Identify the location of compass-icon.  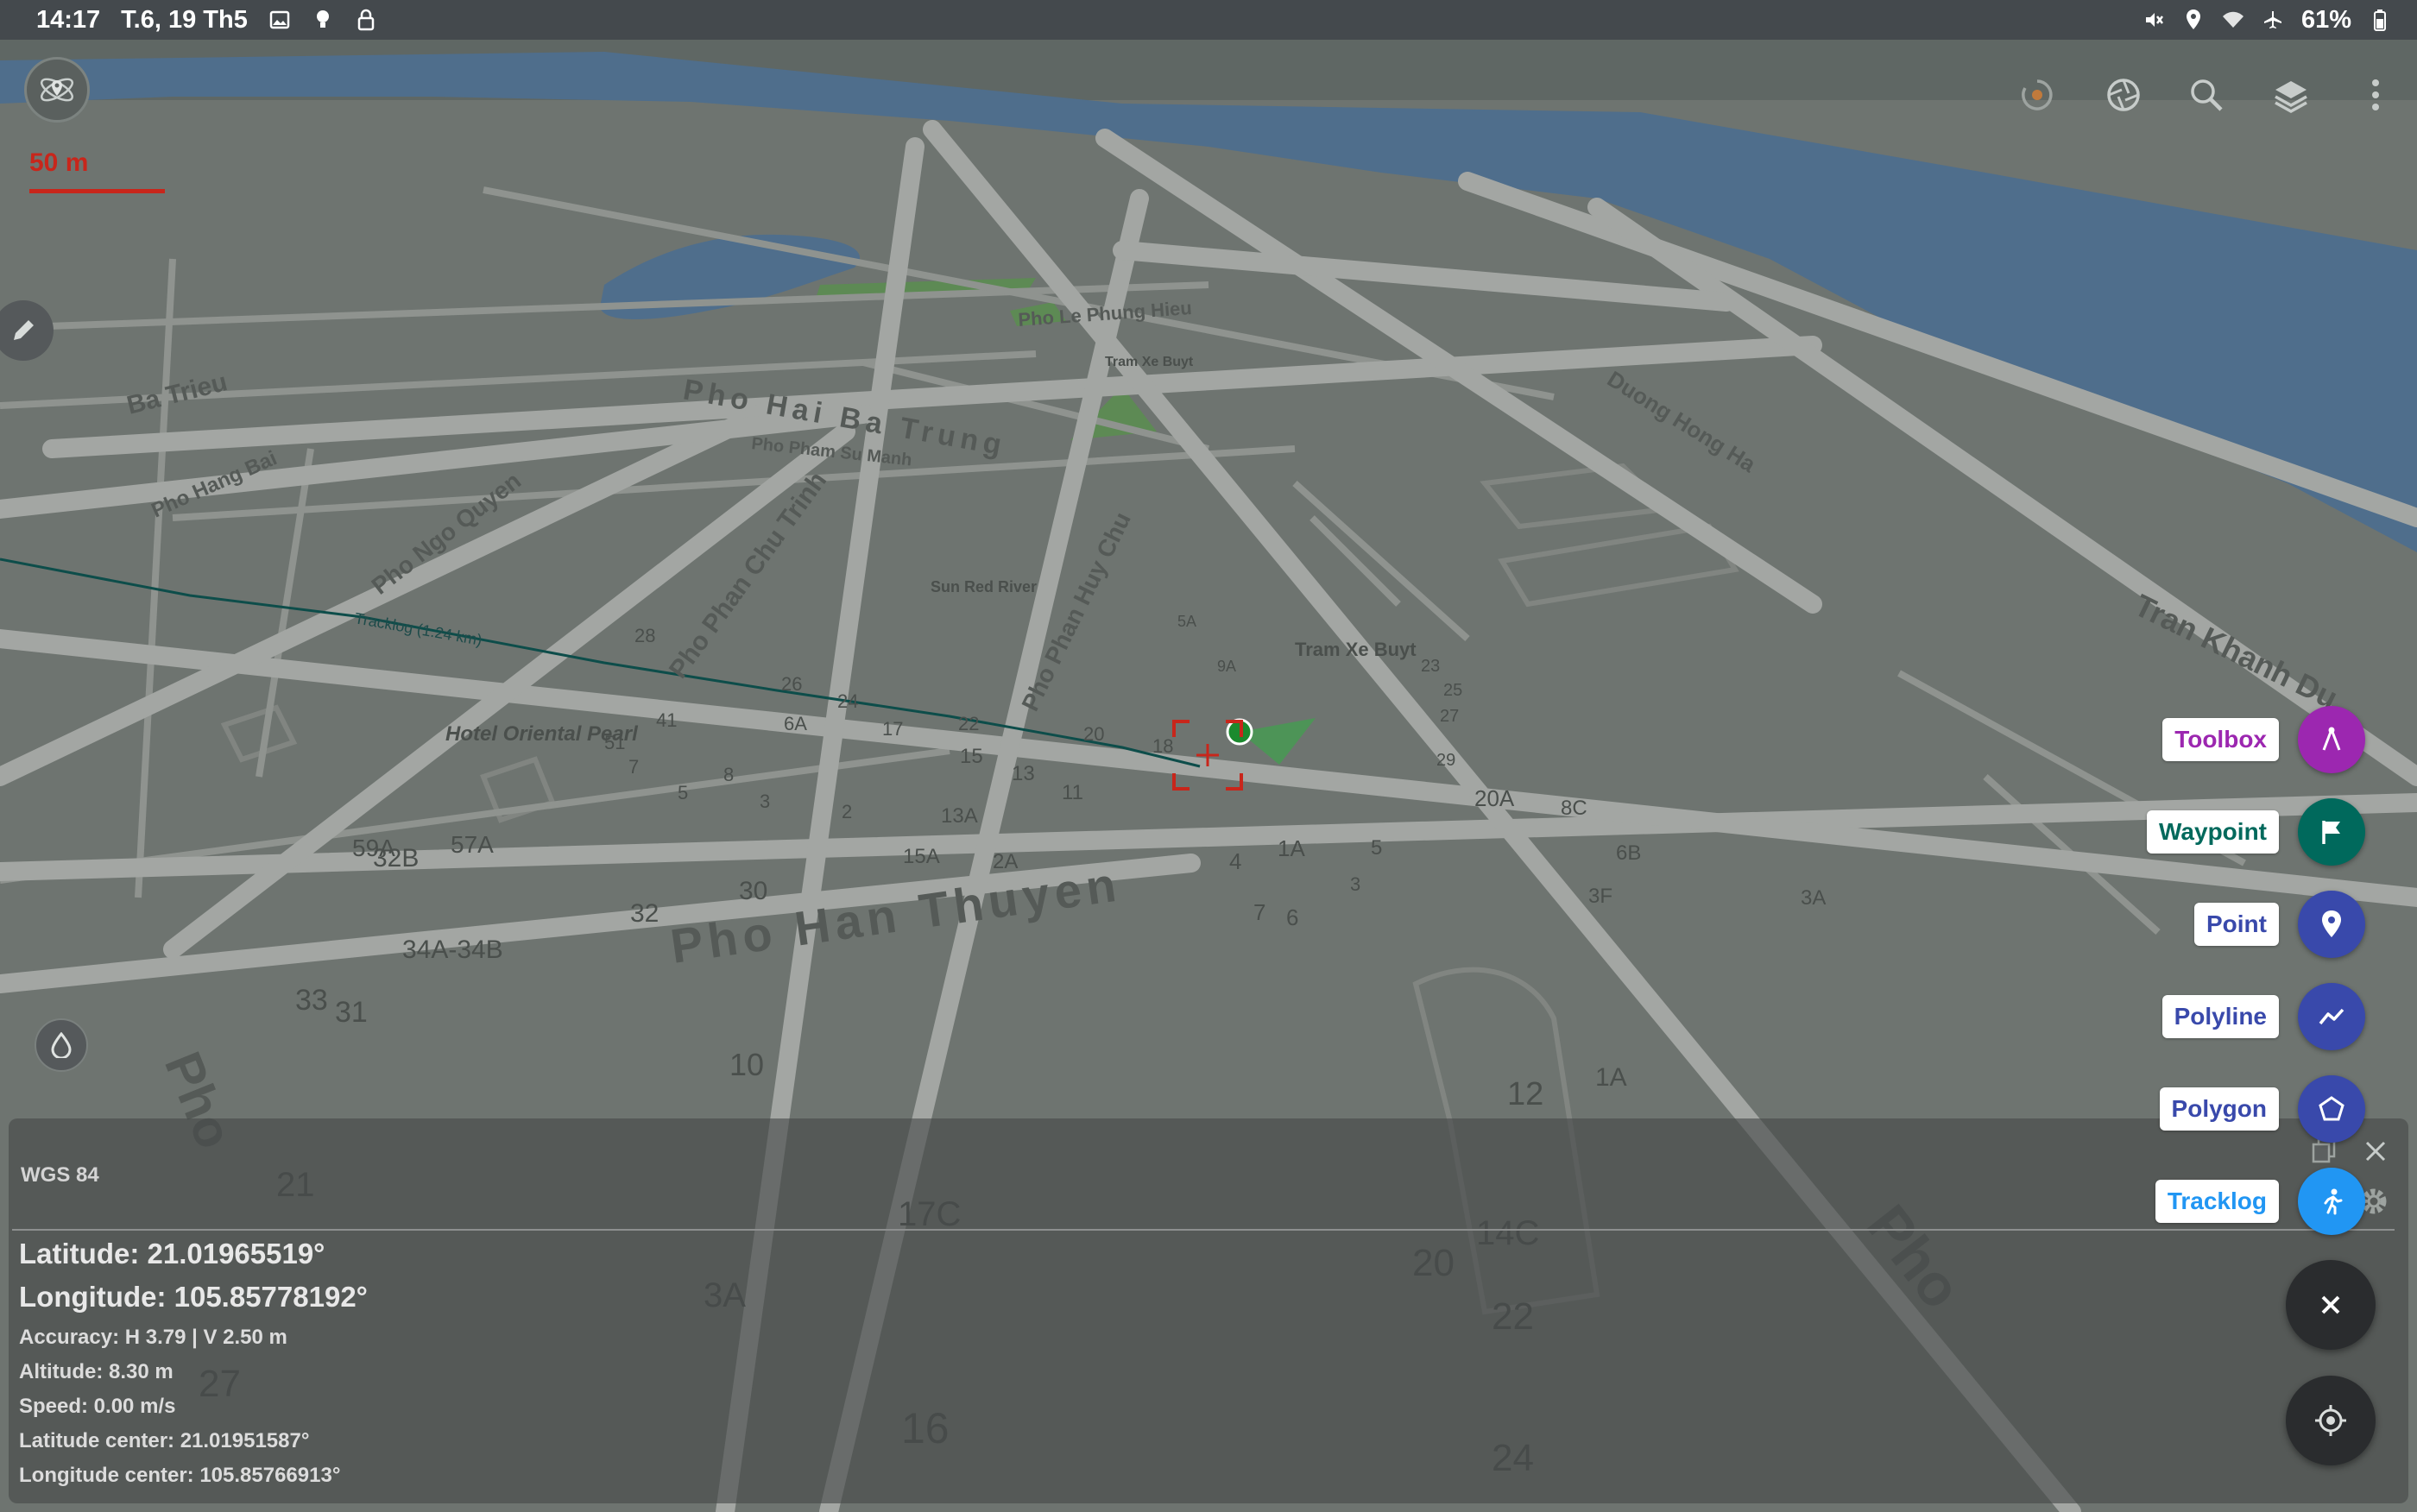
(2331, 739).